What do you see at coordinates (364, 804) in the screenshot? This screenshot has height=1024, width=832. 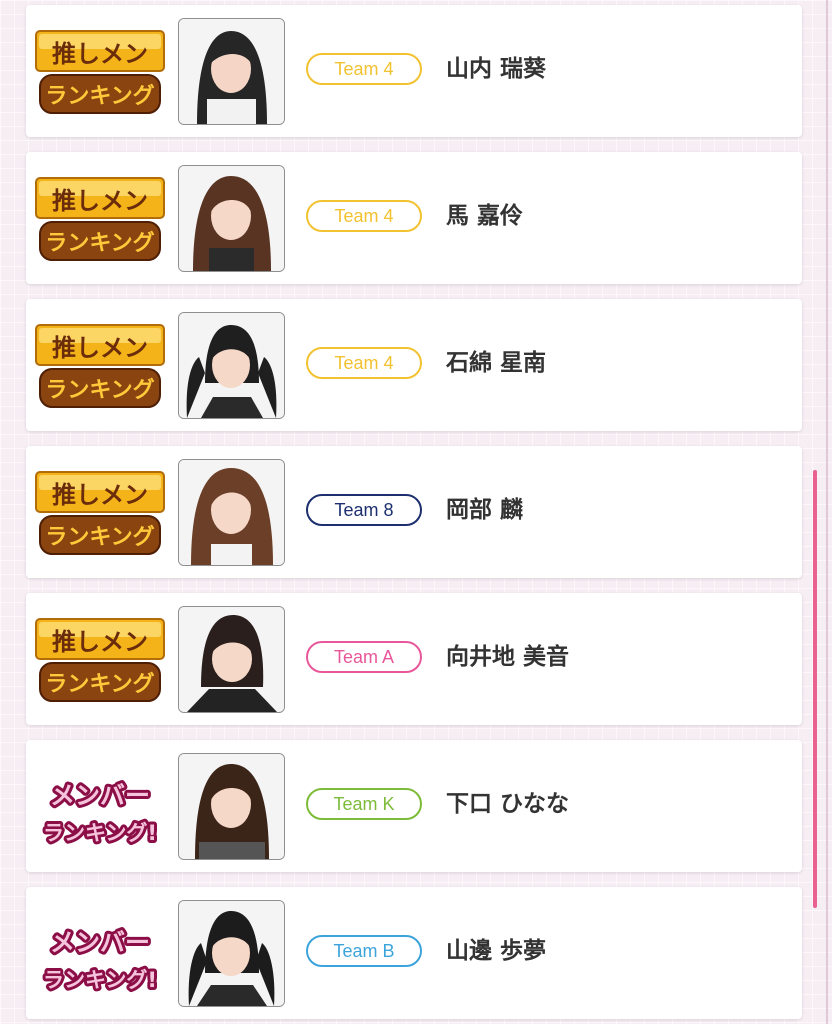 I see `team-badge: Team K` at bounding box center [364, 804].